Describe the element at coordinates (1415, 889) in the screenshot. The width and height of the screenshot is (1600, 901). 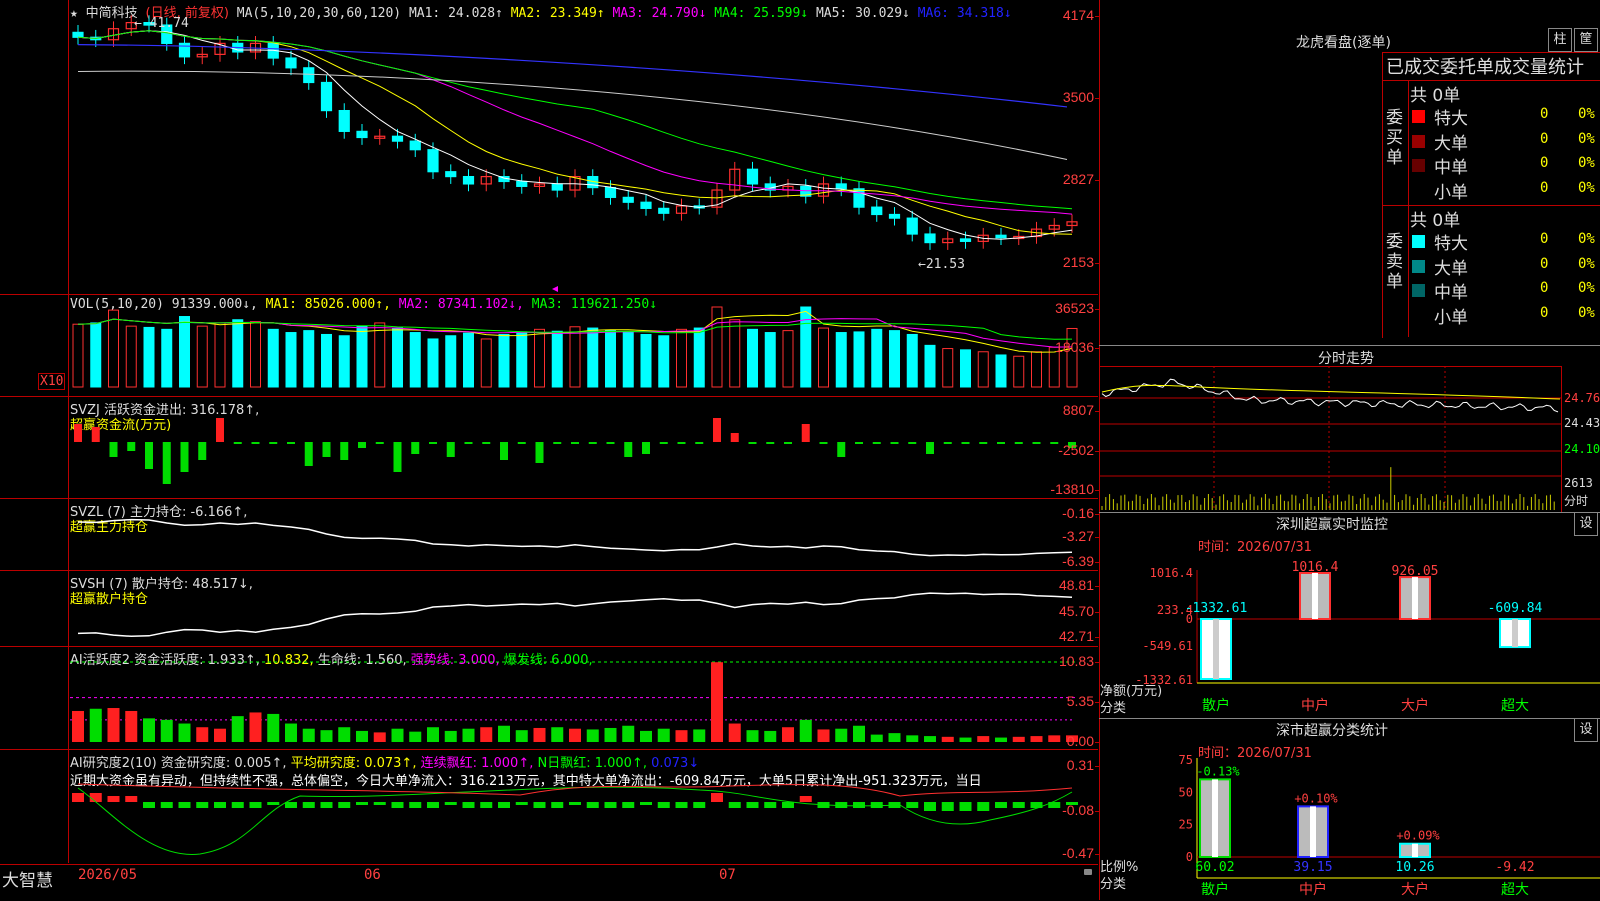
I see `classify-cat-2: 大户` at that location.